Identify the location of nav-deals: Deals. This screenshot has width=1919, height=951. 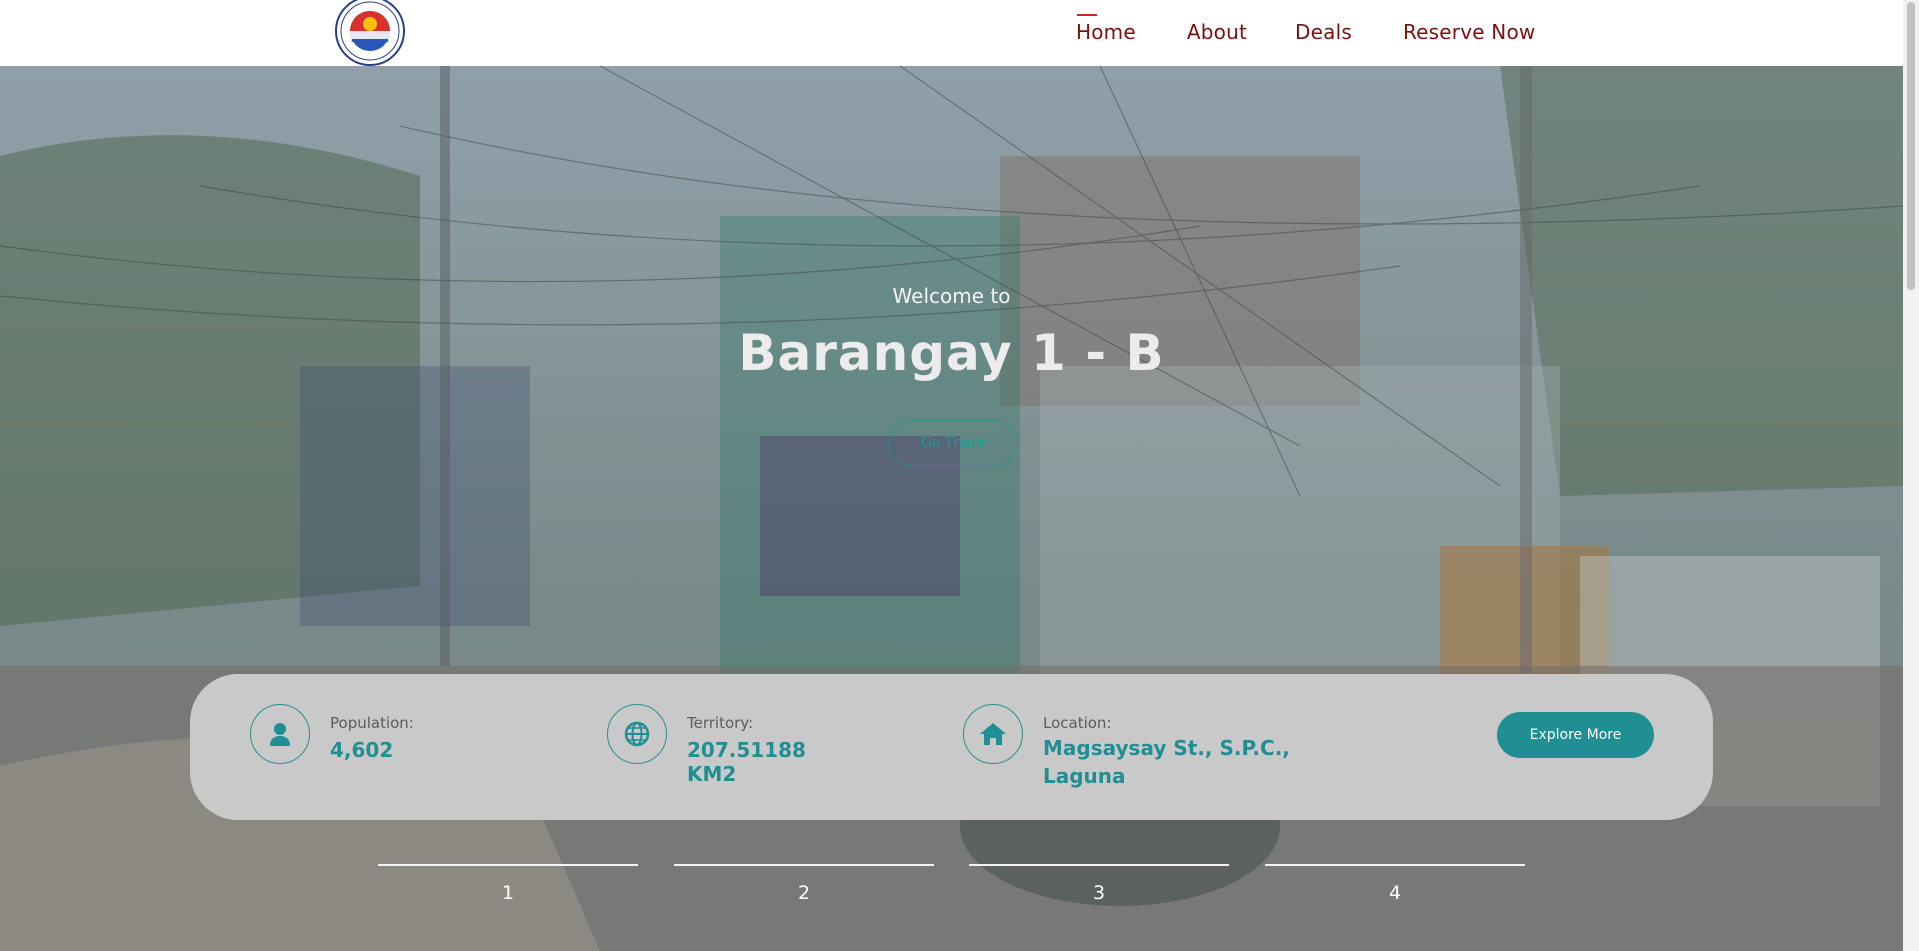
(1323, 35).